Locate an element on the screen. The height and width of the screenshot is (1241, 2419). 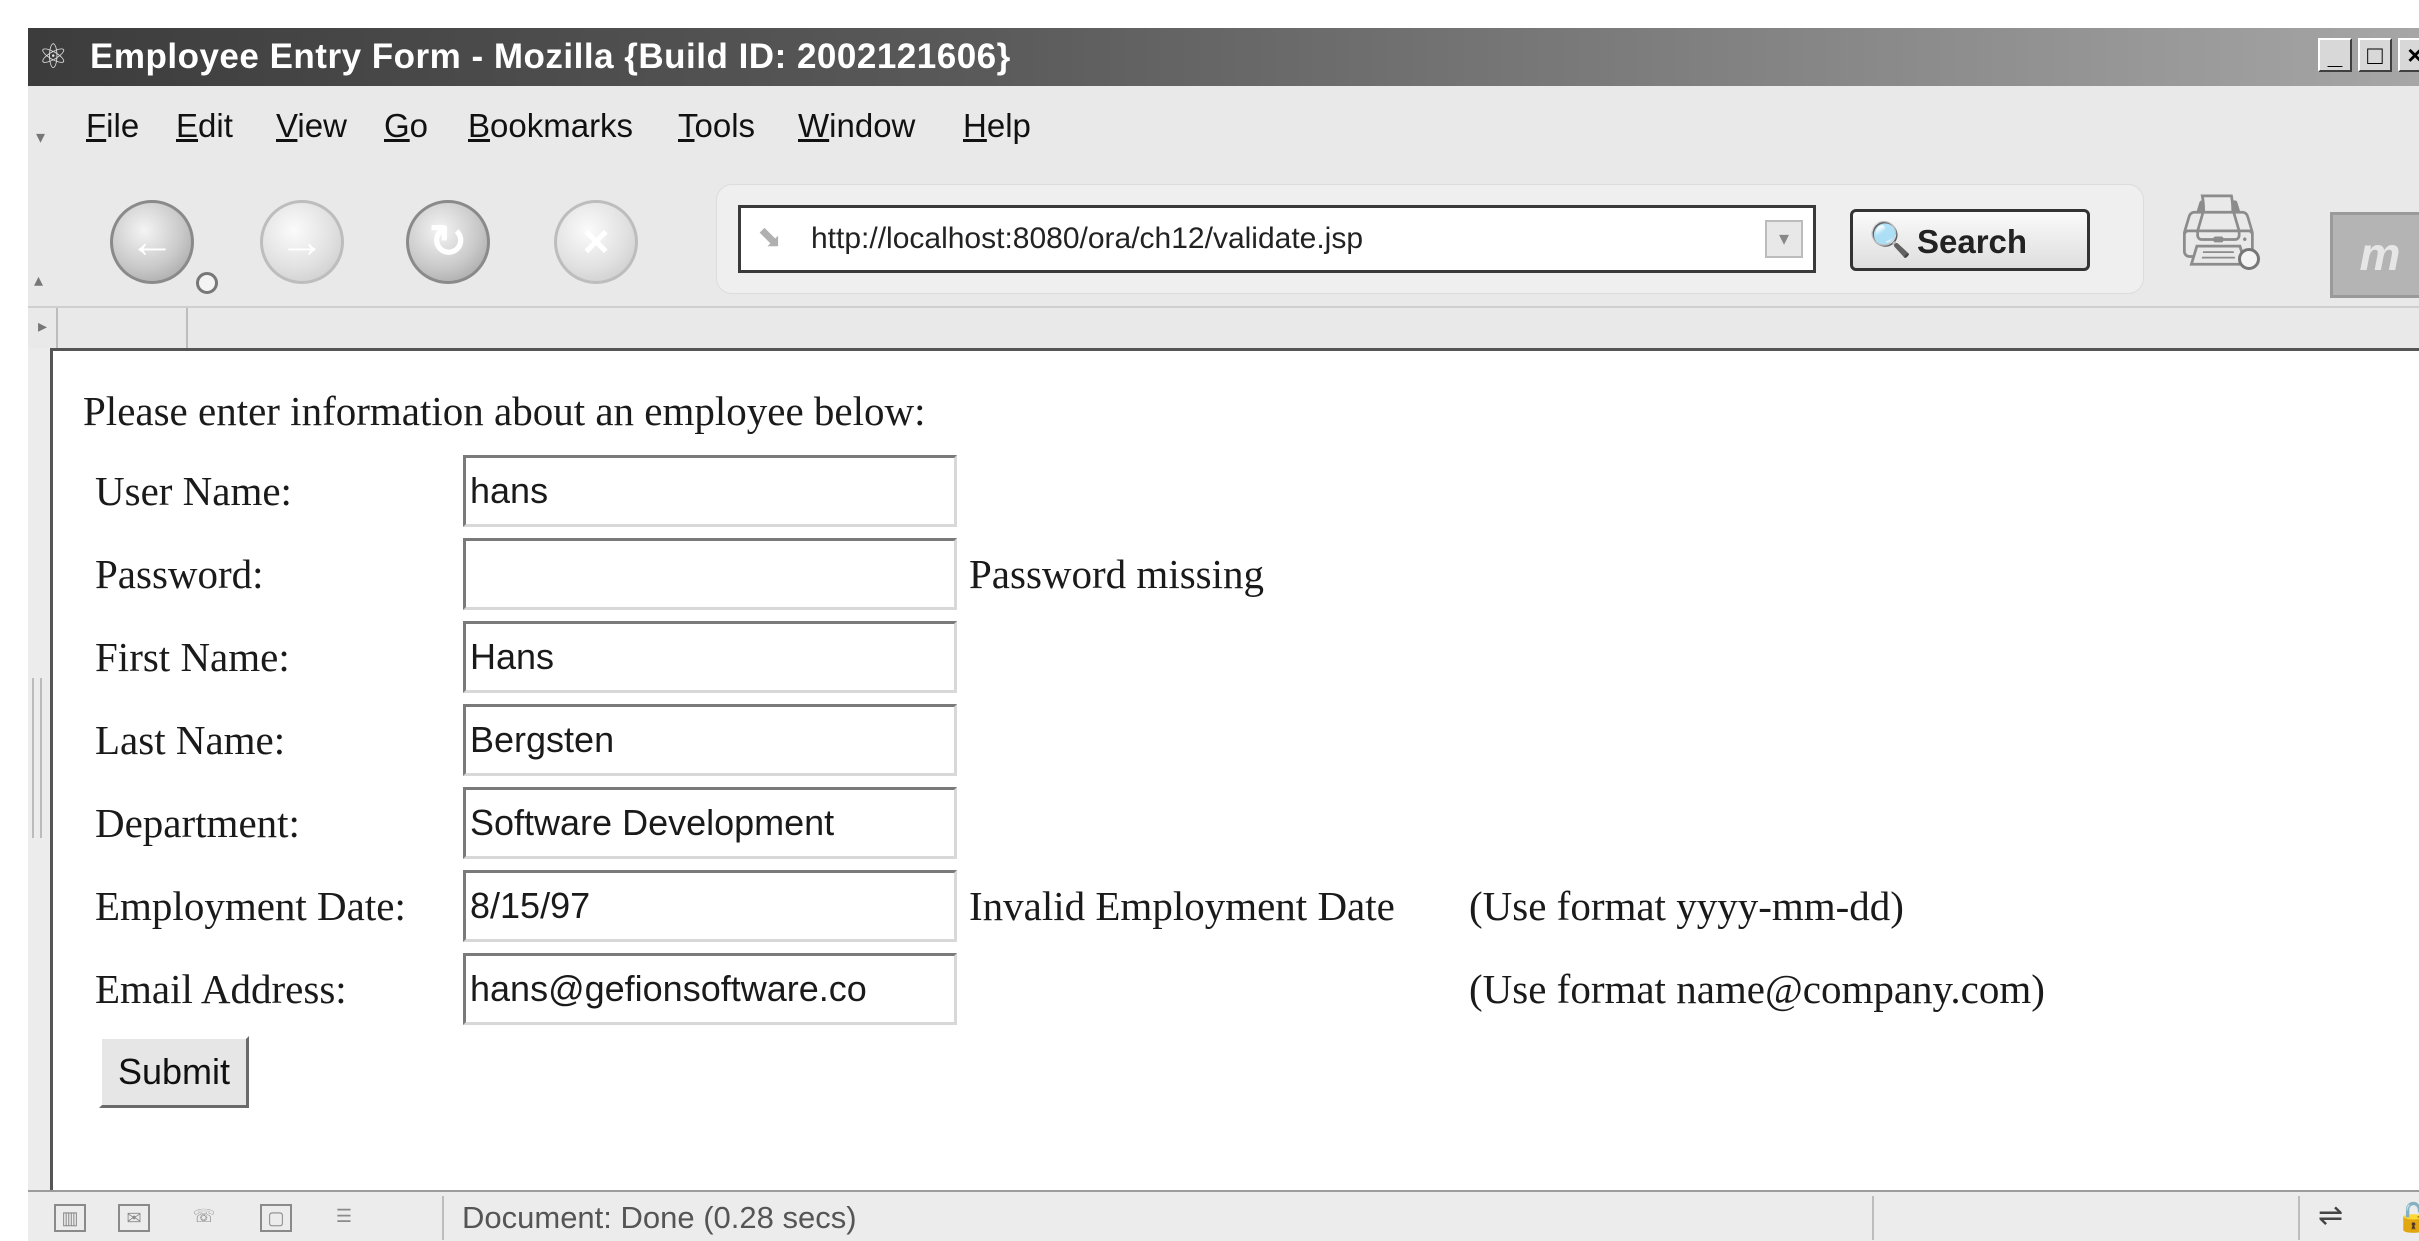
menubar-grip-icon: ▾ is located at coordinates (41, 137).